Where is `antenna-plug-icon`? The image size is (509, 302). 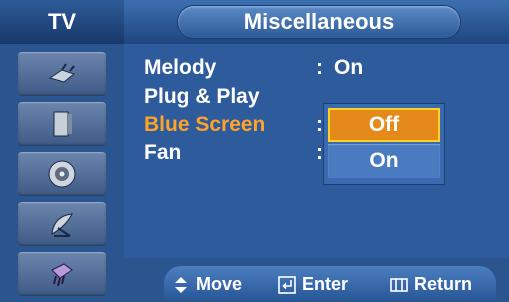
antenna-plug-icon is located at coordinates (62, 73).